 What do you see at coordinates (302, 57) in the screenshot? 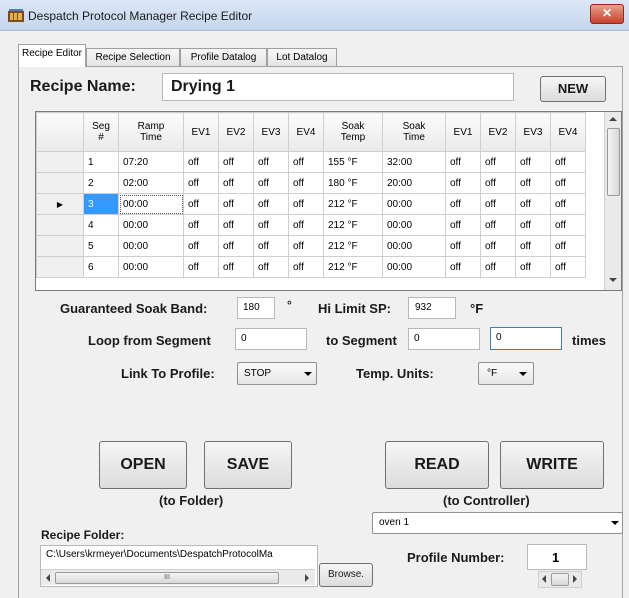
I see `tab-lot-datalog: Lot Datalog` at bounding box center [302, 57].